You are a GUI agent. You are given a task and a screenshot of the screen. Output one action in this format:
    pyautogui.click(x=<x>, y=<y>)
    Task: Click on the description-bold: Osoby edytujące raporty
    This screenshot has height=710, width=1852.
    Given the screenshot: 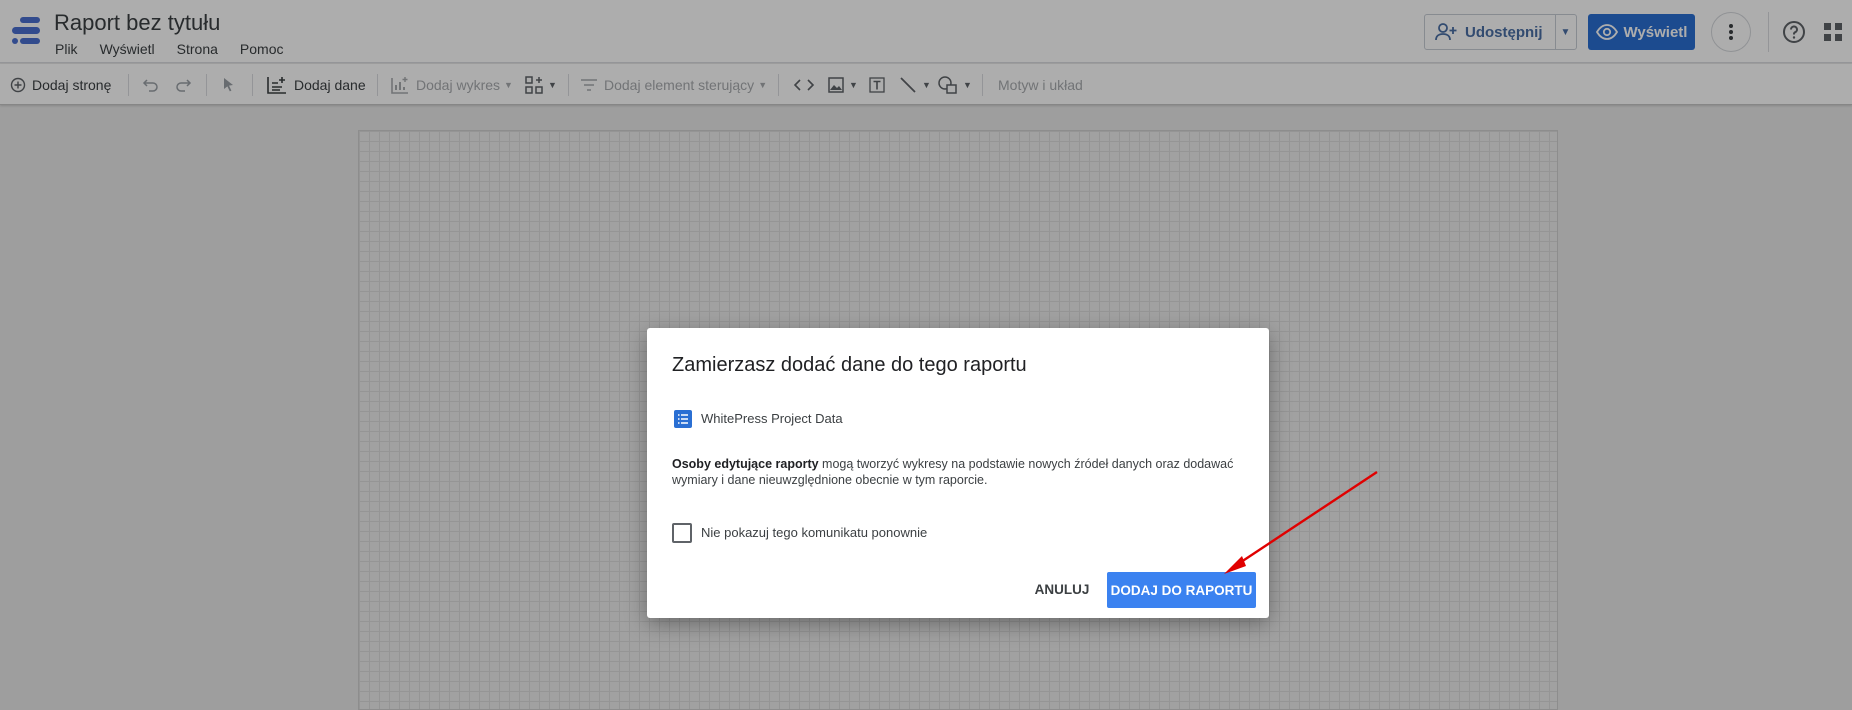 What is the action you would take?
    pyautogui.click(x=745, y=464)
    